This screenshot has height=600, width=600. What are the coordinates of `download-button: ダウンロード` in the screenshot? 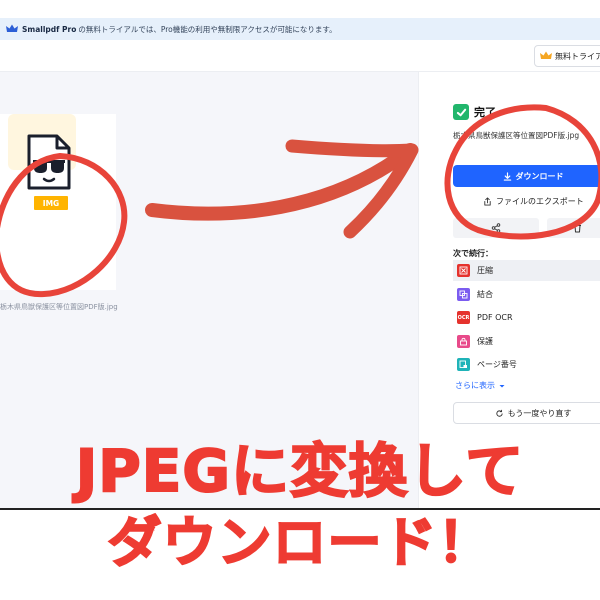 It's located at (526, 176).